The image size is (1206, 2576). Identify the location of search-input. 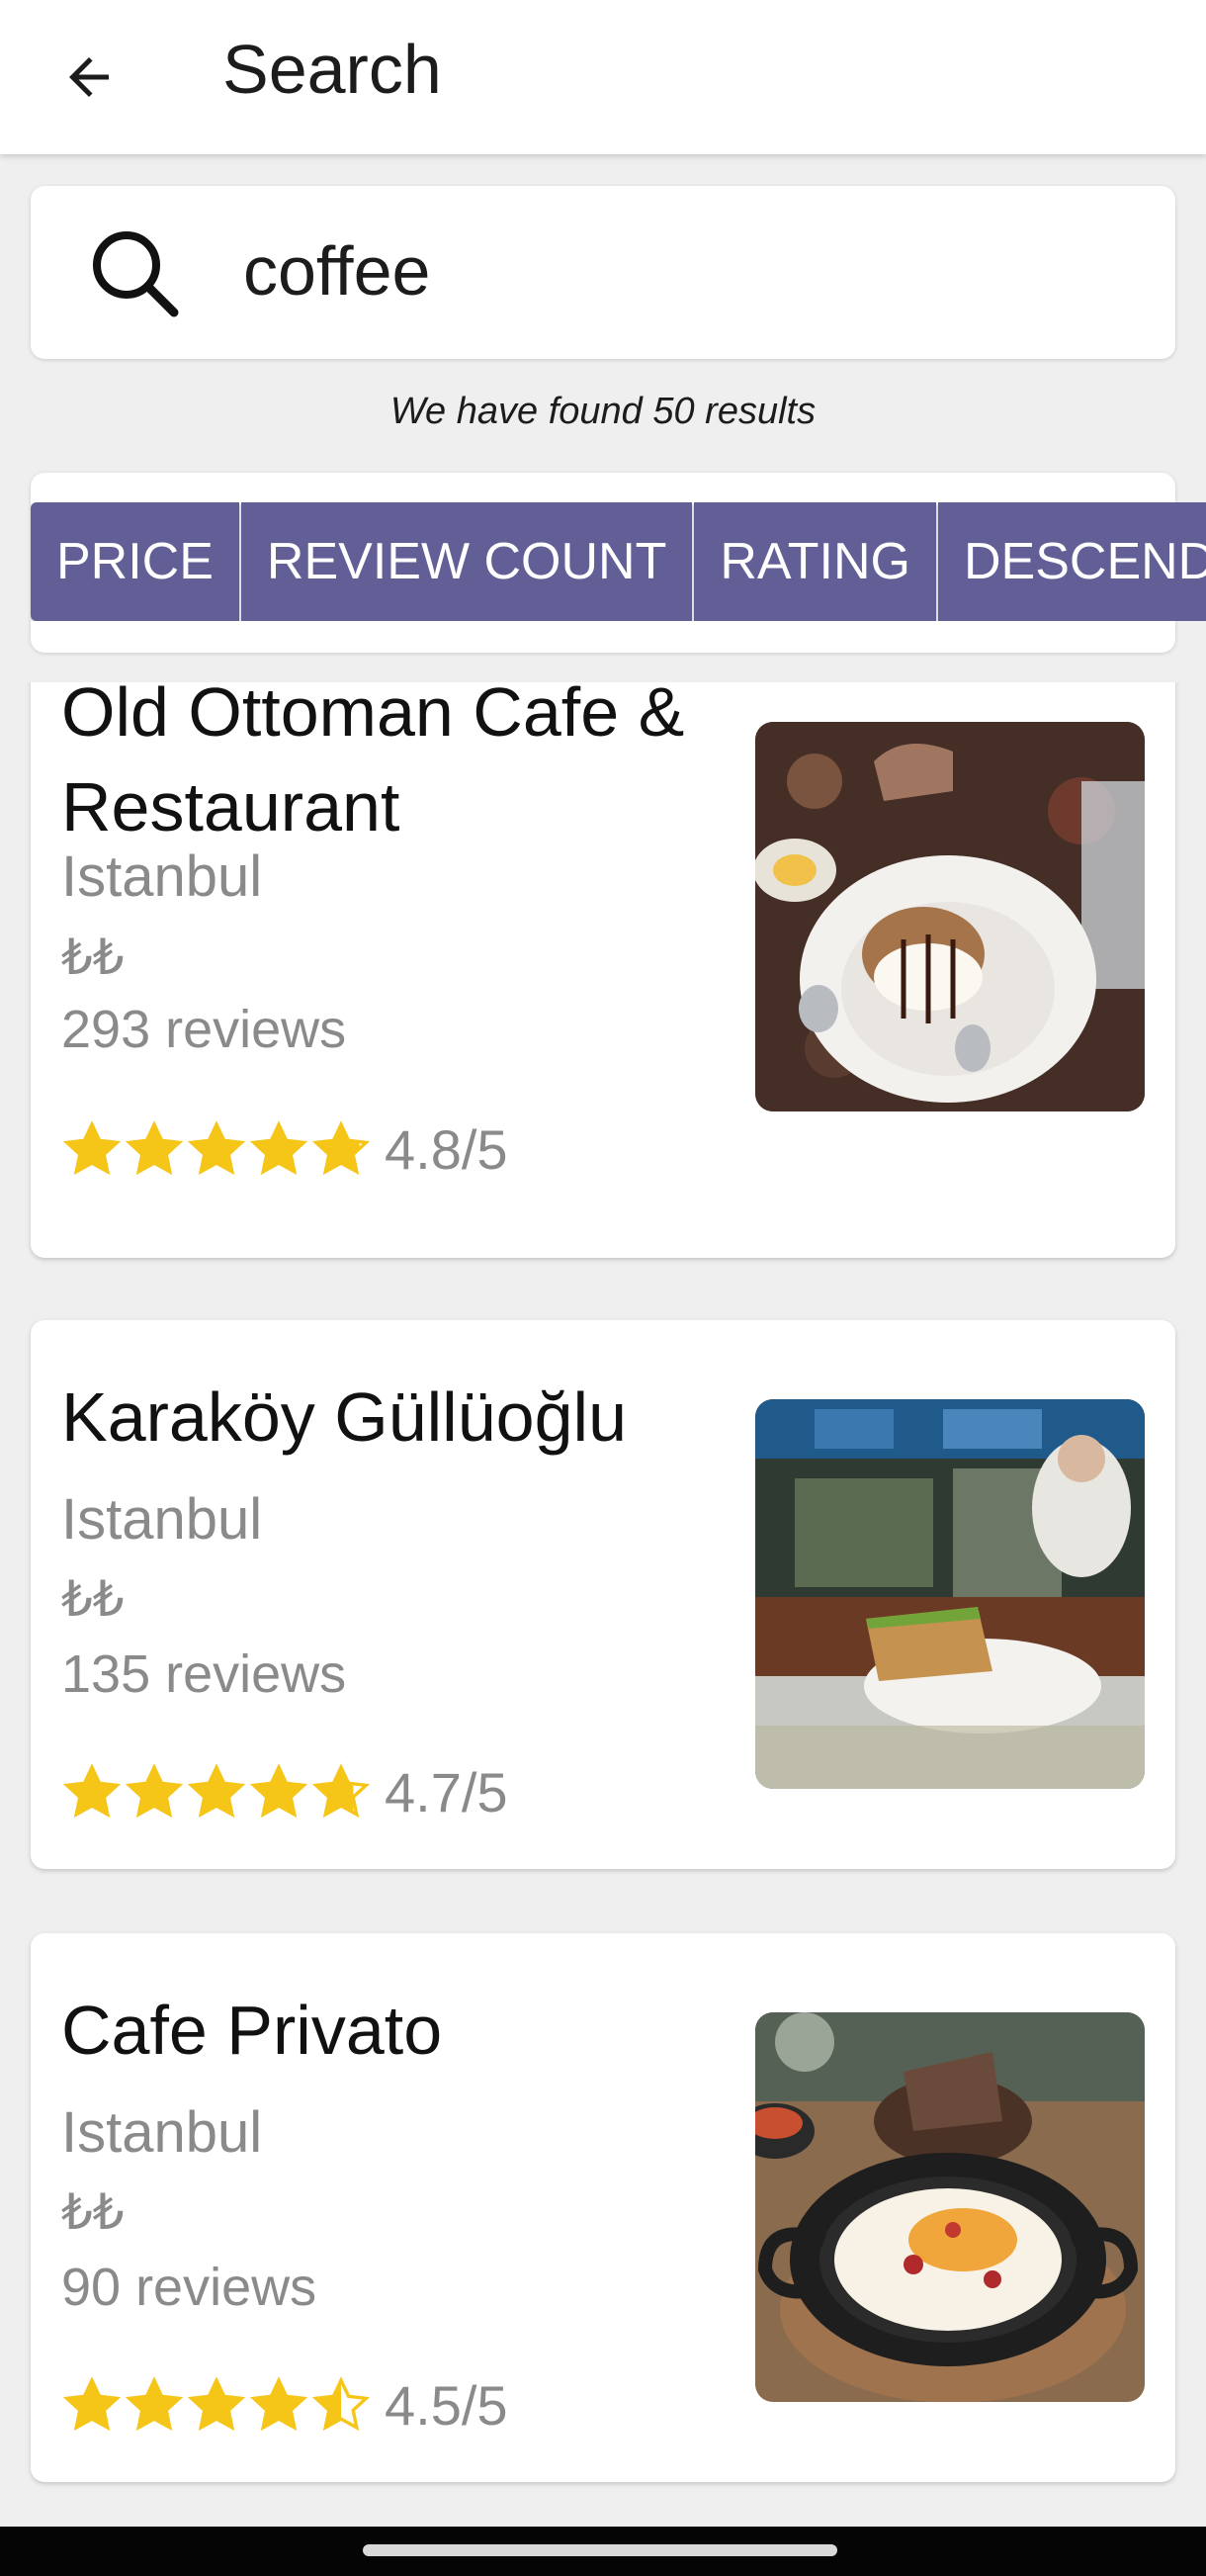
(688, 271).